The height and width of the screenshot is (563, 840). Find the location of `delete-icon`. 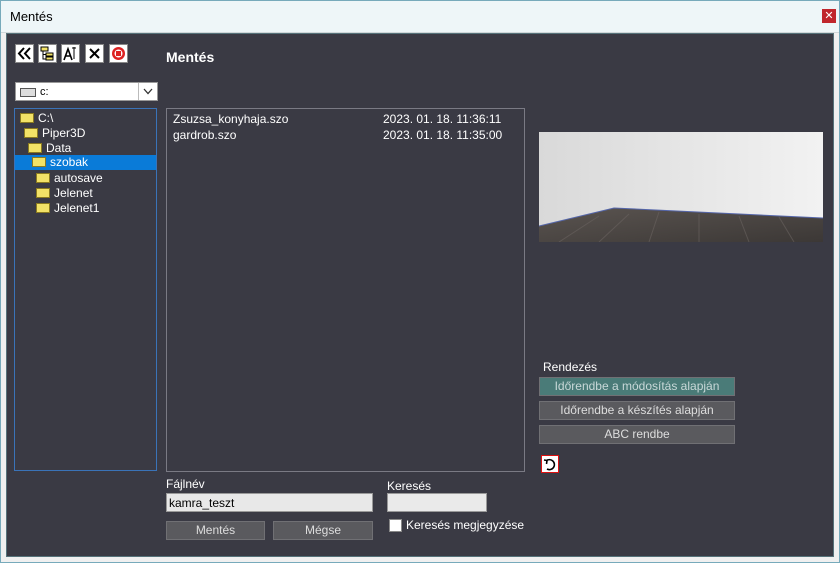

delete-icon is located at coordinates (94, 53).